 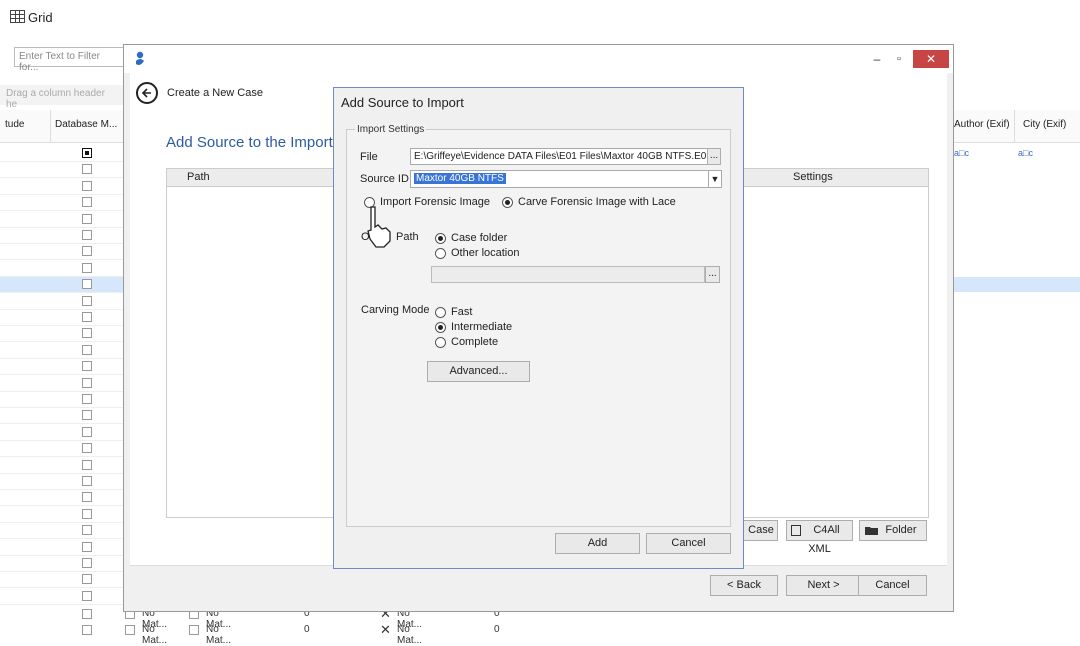 I want to click on back-arrow-icon, so click(x=147, y=93).